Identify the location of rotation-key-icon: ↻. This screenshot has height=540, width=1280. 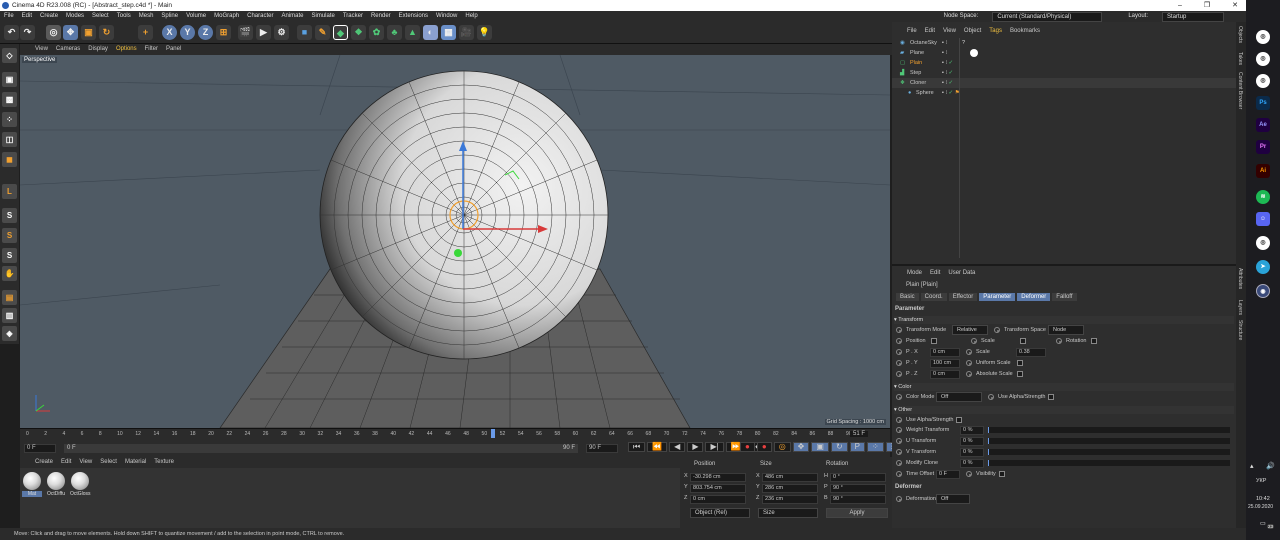
(839, 447).